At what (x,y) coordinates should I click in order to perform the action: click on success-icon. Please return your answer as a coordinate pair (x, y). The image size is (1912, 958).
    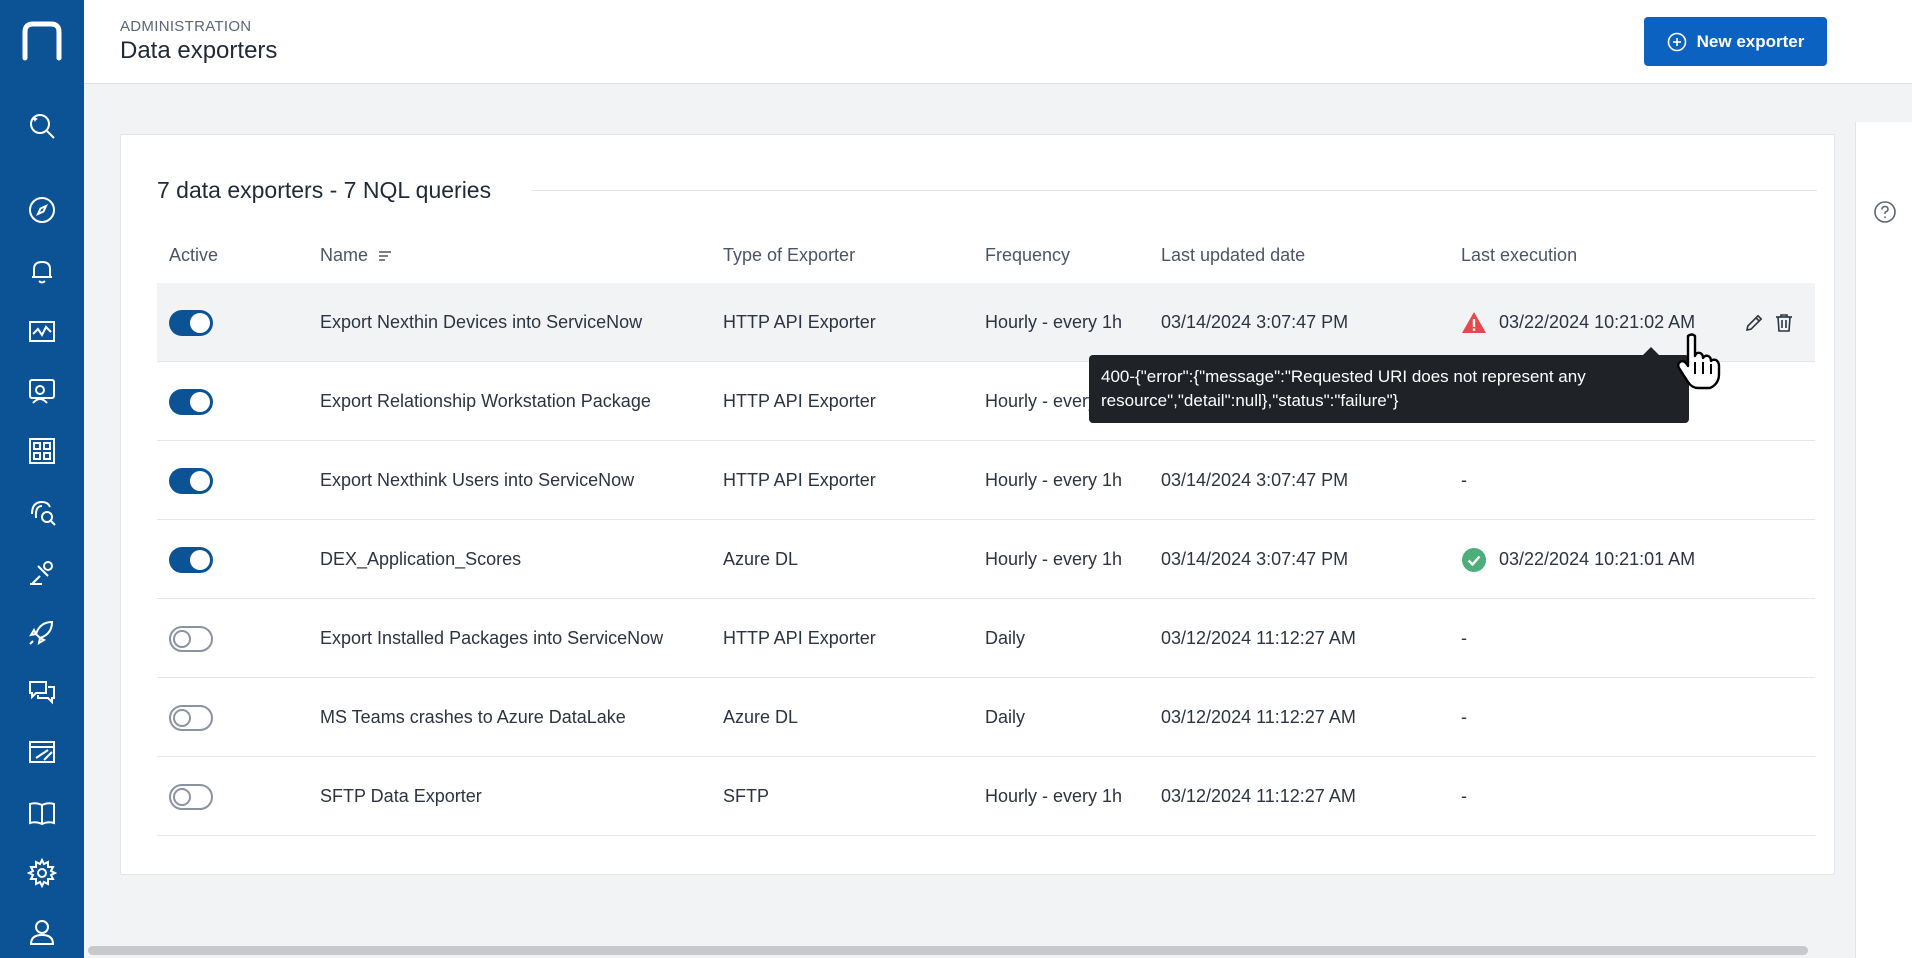
    Looking at the image, I should click on (1474, 560).